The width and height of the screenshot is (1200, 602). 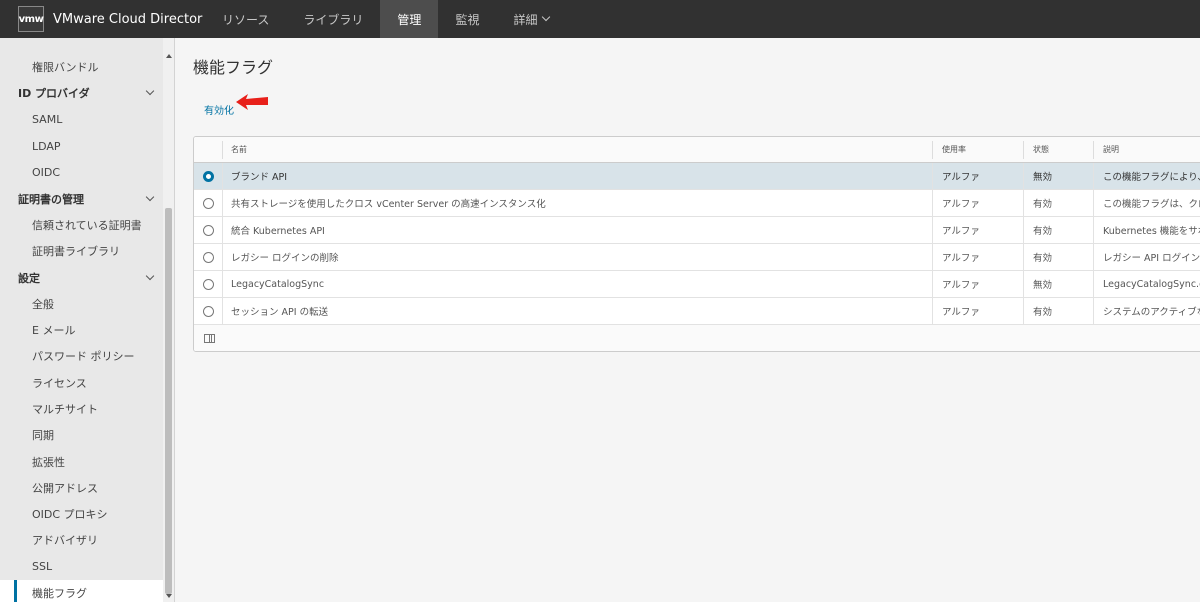 What do you see at coordinates (65, 68) in the screenshot?
I see `sidebar-item-label: 権限バンドル` at bounding box center [65, 68].